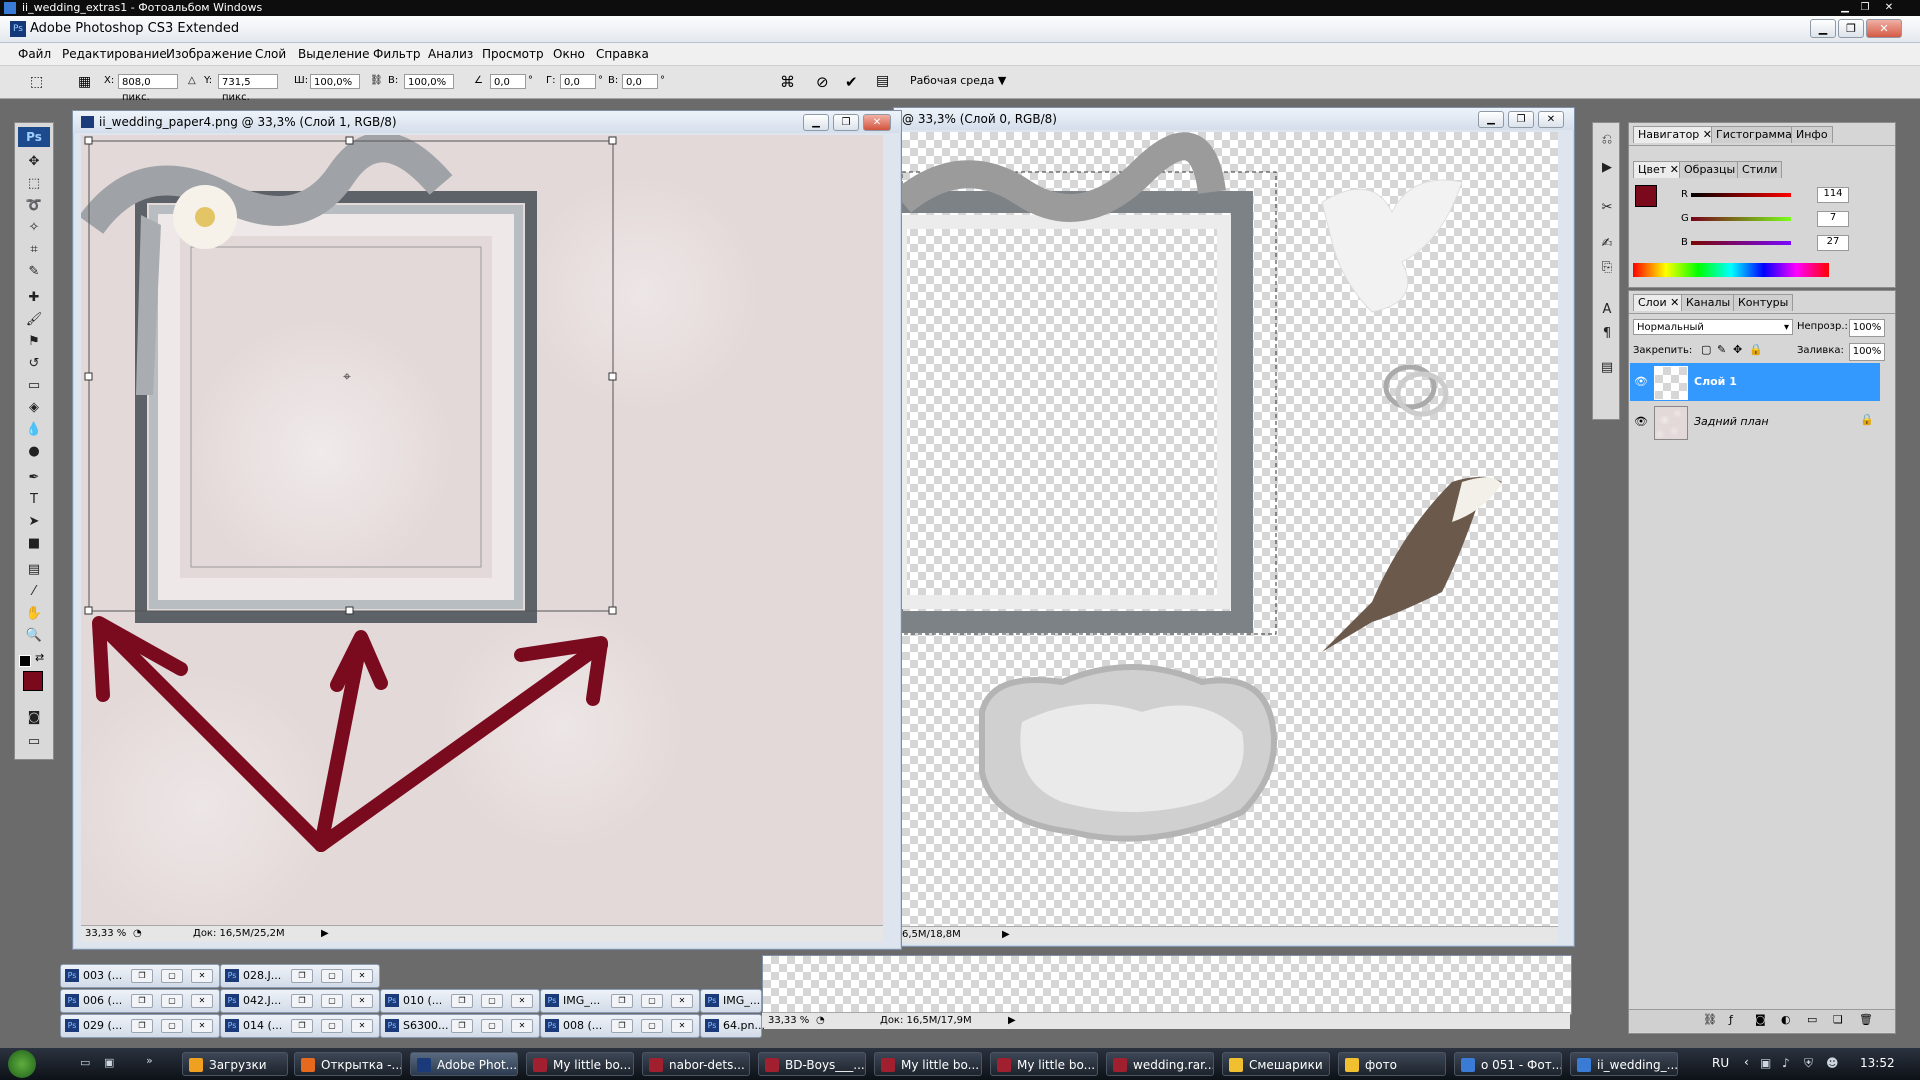 This screenshot has width=1920, height=1080. Describe the element at coordinates (1607, 334) in the screenshot. I see `paragraph-panel-icon: ¶` at that location.